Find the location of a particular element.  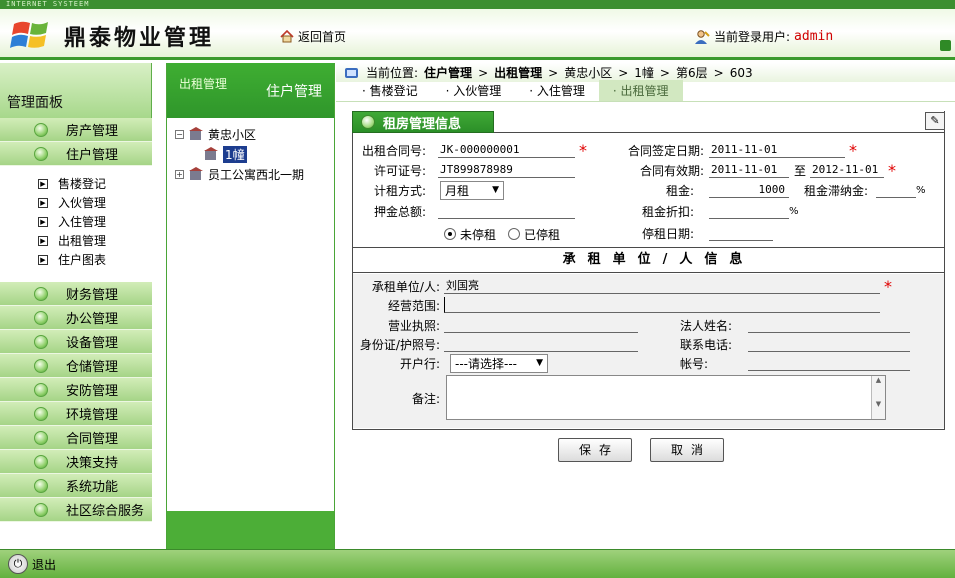

legal-row: 法人姓名: is located at coordinates (784, 325).